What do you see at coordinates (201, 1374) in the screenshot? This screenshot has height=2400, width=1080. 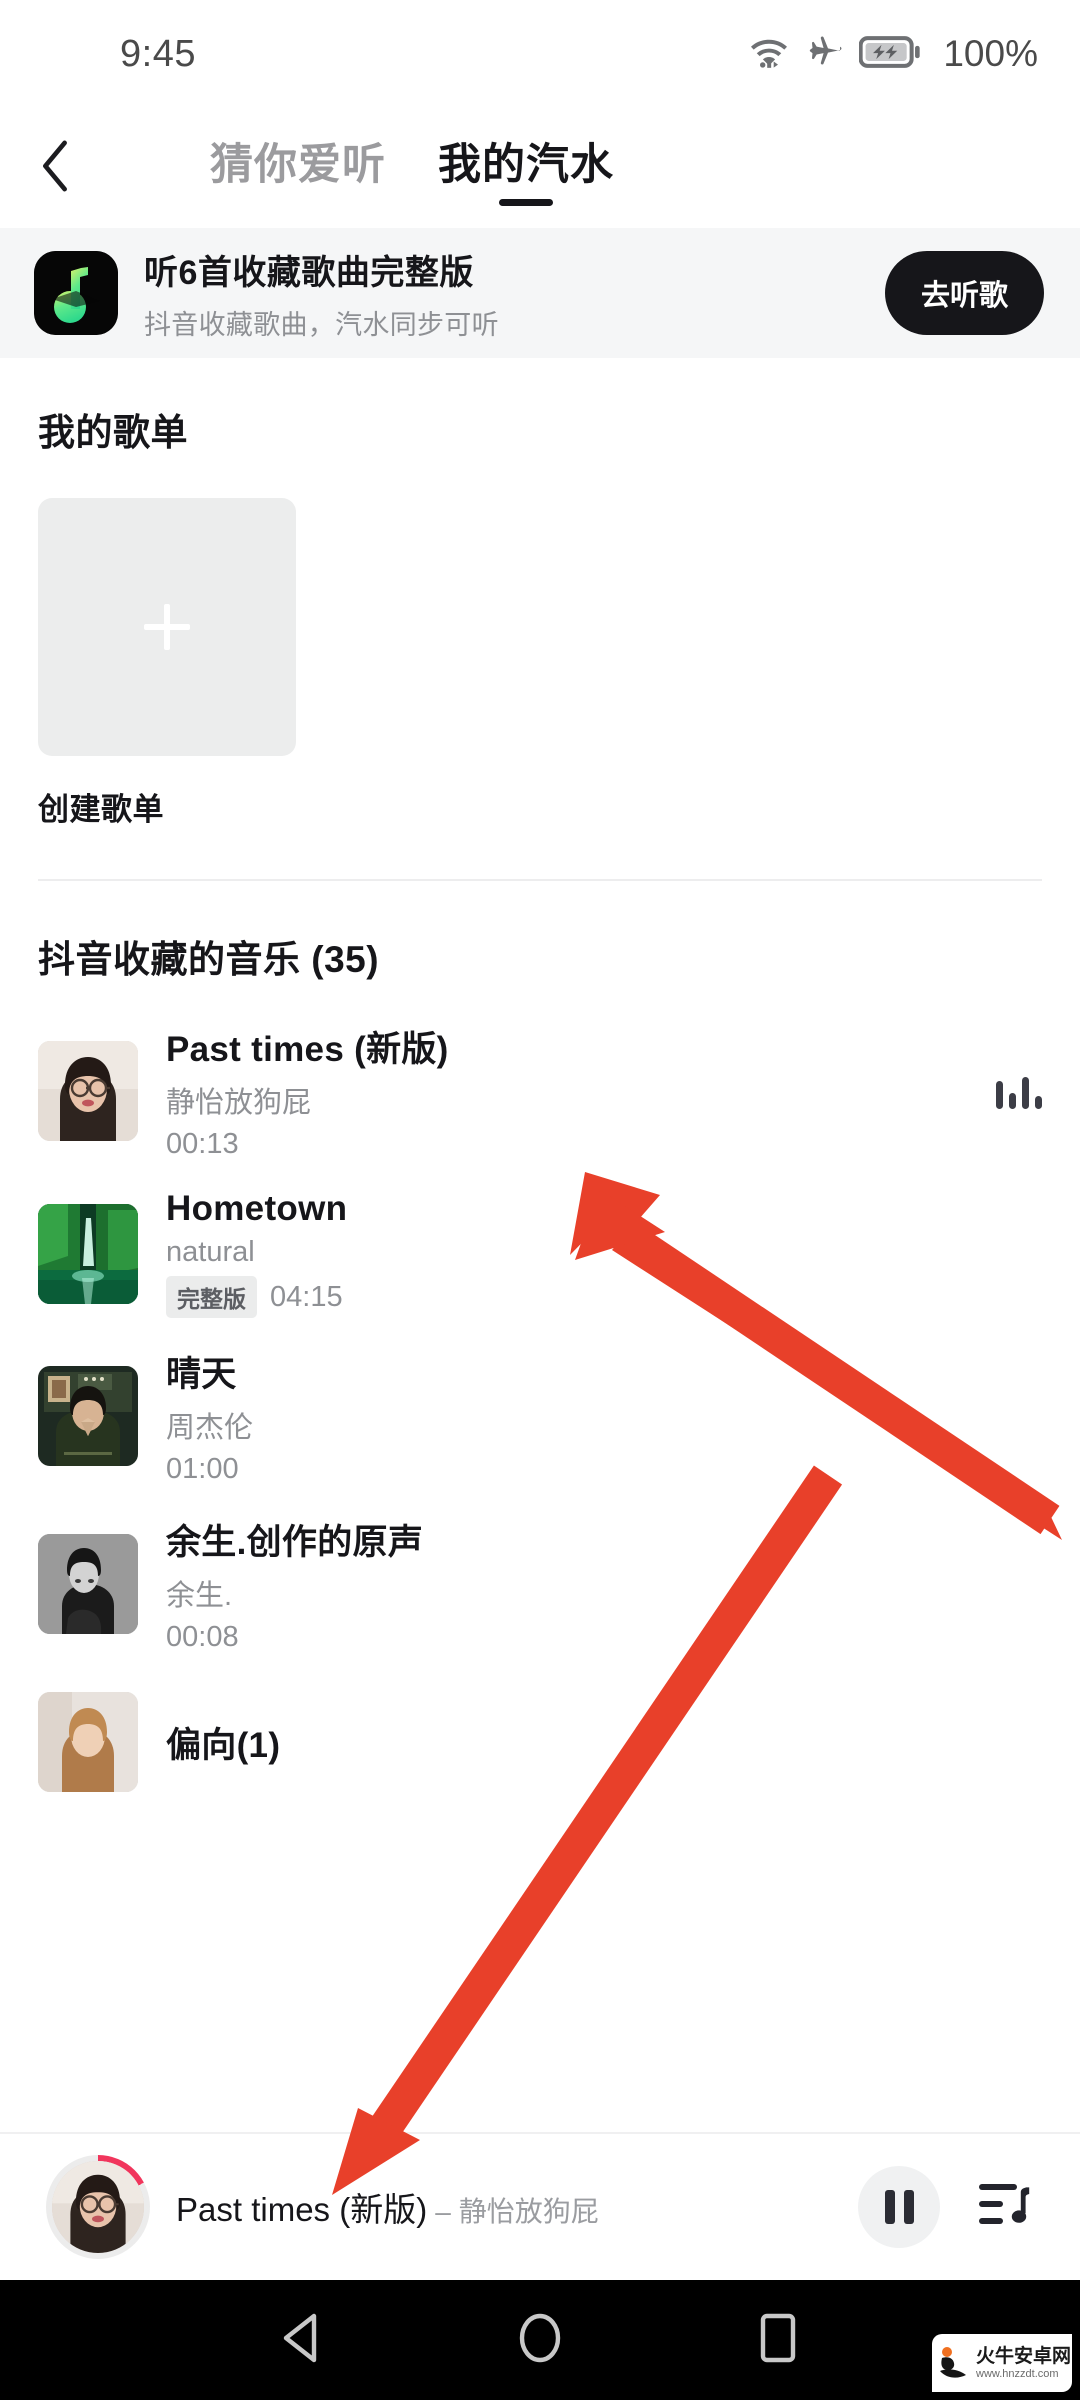 I see `song-title: 晴天` at bounding box center [201, 1374].